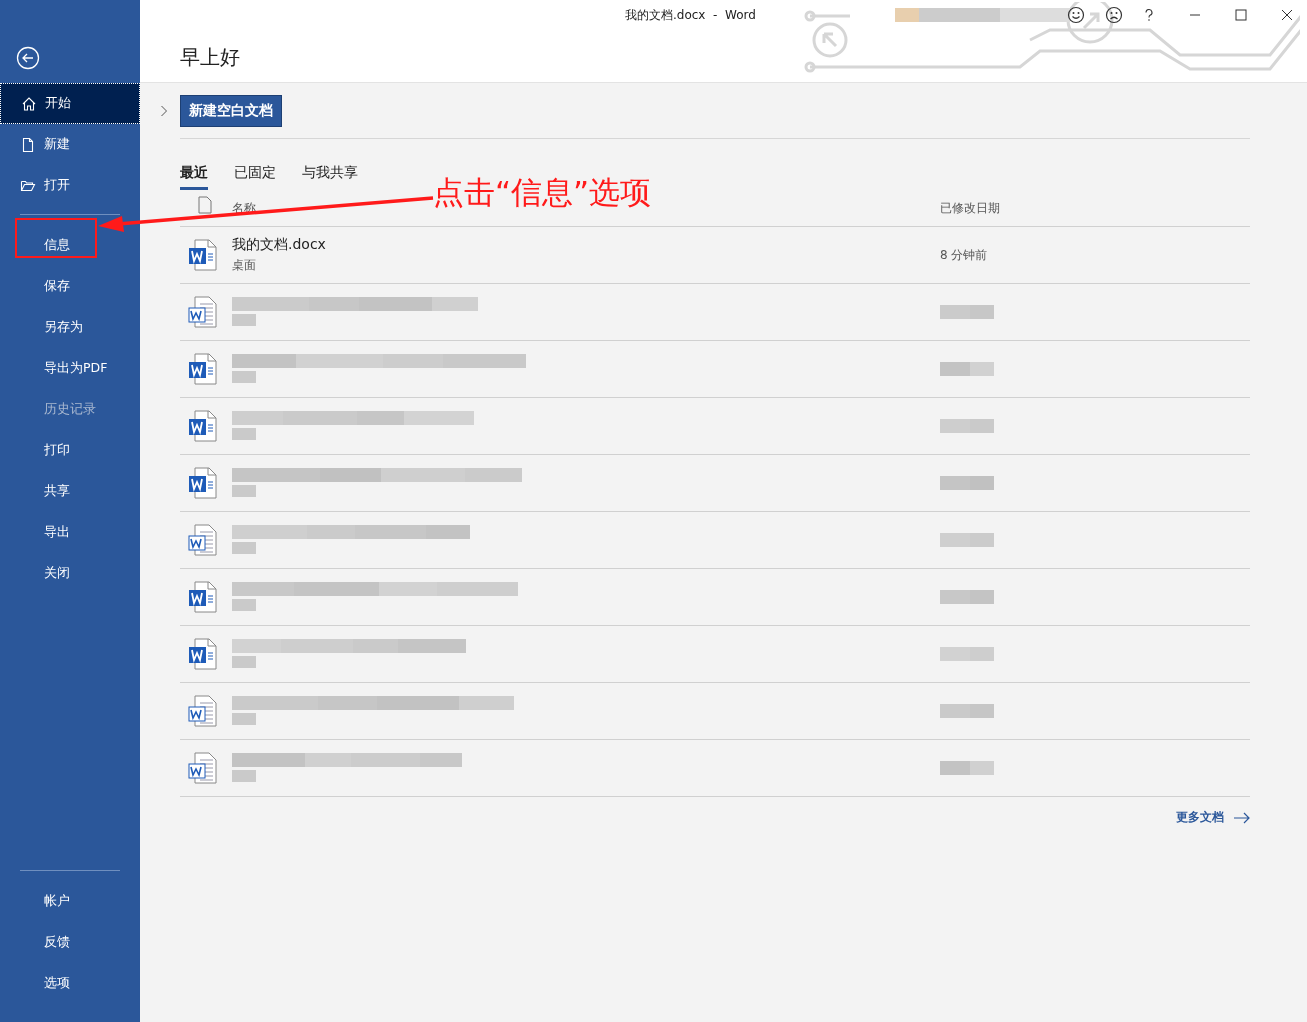 The height and width of the screenshot is (1022, 1307). Describe the element at coordinates (70, 286) in the screenshot. I see `sidebar-item: 保存` at that location.